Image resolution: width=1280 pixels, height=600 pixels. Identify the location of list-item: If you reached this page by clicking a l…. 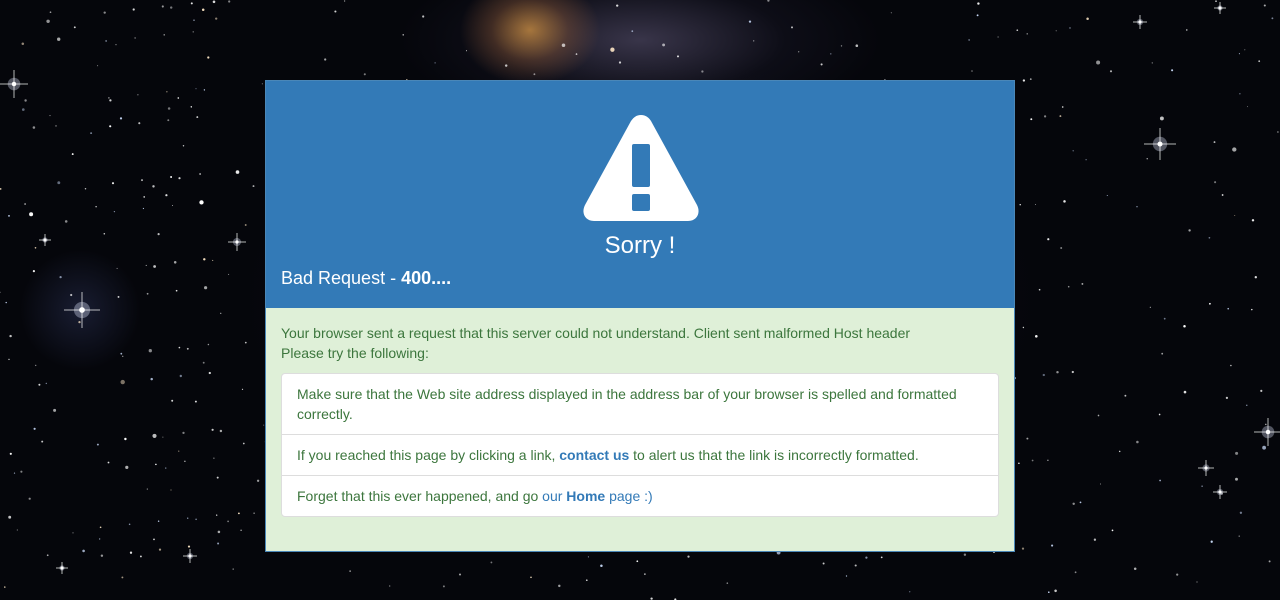
(640, 454).